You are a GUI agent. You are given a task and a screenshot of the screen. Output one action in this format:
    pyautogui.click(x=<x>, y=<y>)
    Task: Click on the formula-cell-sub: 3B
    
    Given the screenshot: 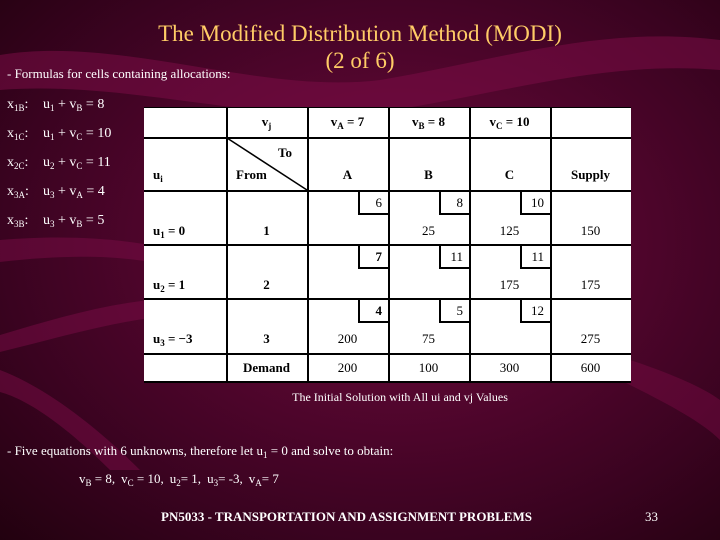 What is the action you would take?
    pyautogui.click(x=19, y=224)
    